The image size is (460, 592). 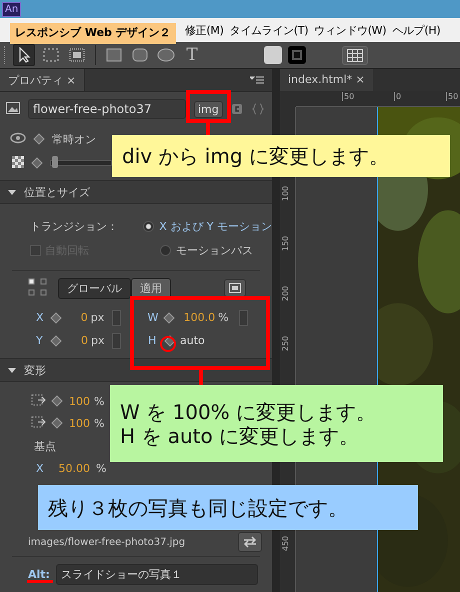 What do you see at coordinates (235, 288) in the screenshot?
I see `layout-preset-icon` at bounding box center [235, 288].